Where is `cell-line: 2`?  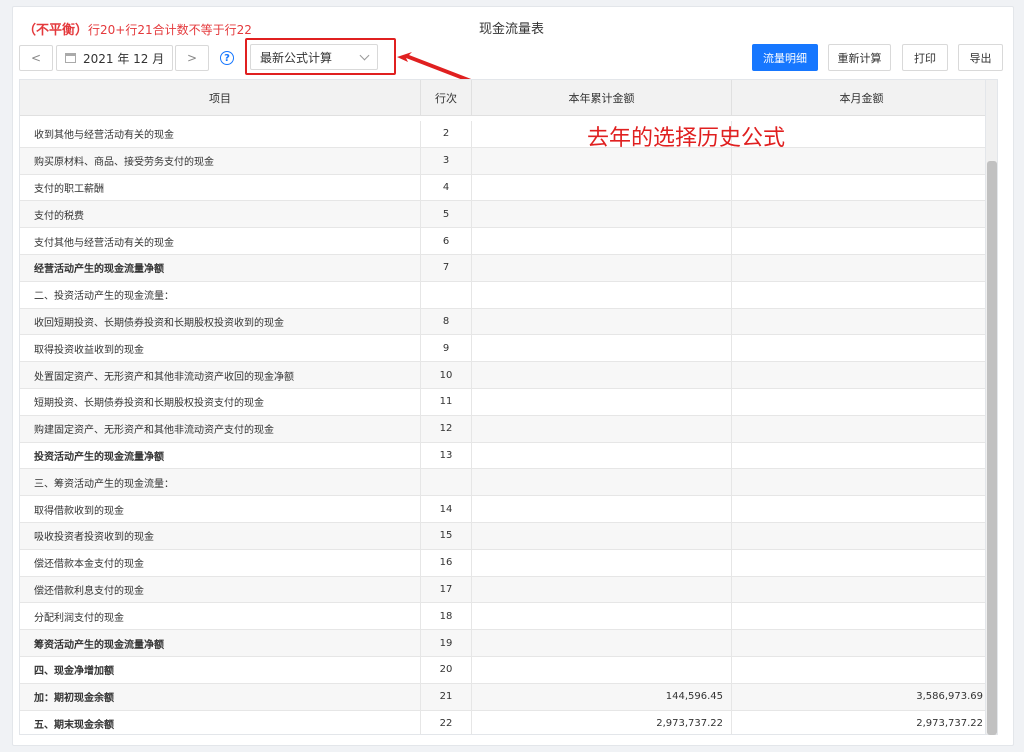 cell-line: 2 is located at coordinates (446, 134).